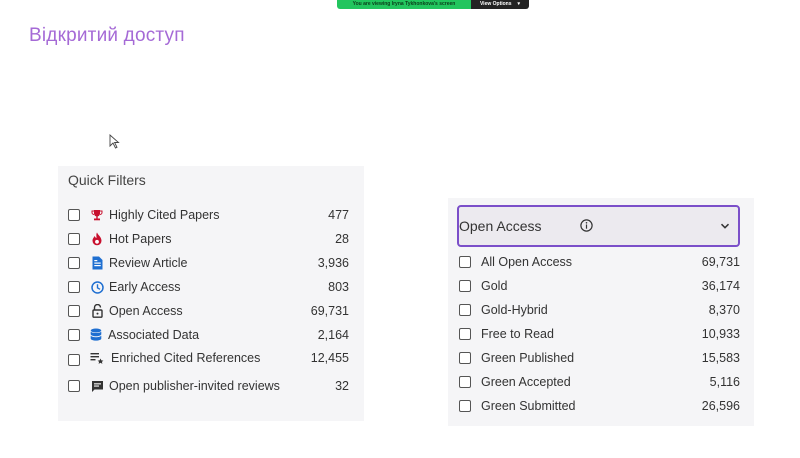 The image size is (800, 458). What do you see at coordinates (211, 287) in the screenshot?
I see `filter-early-access: Early Access 803` at bounding box center [211, 287].